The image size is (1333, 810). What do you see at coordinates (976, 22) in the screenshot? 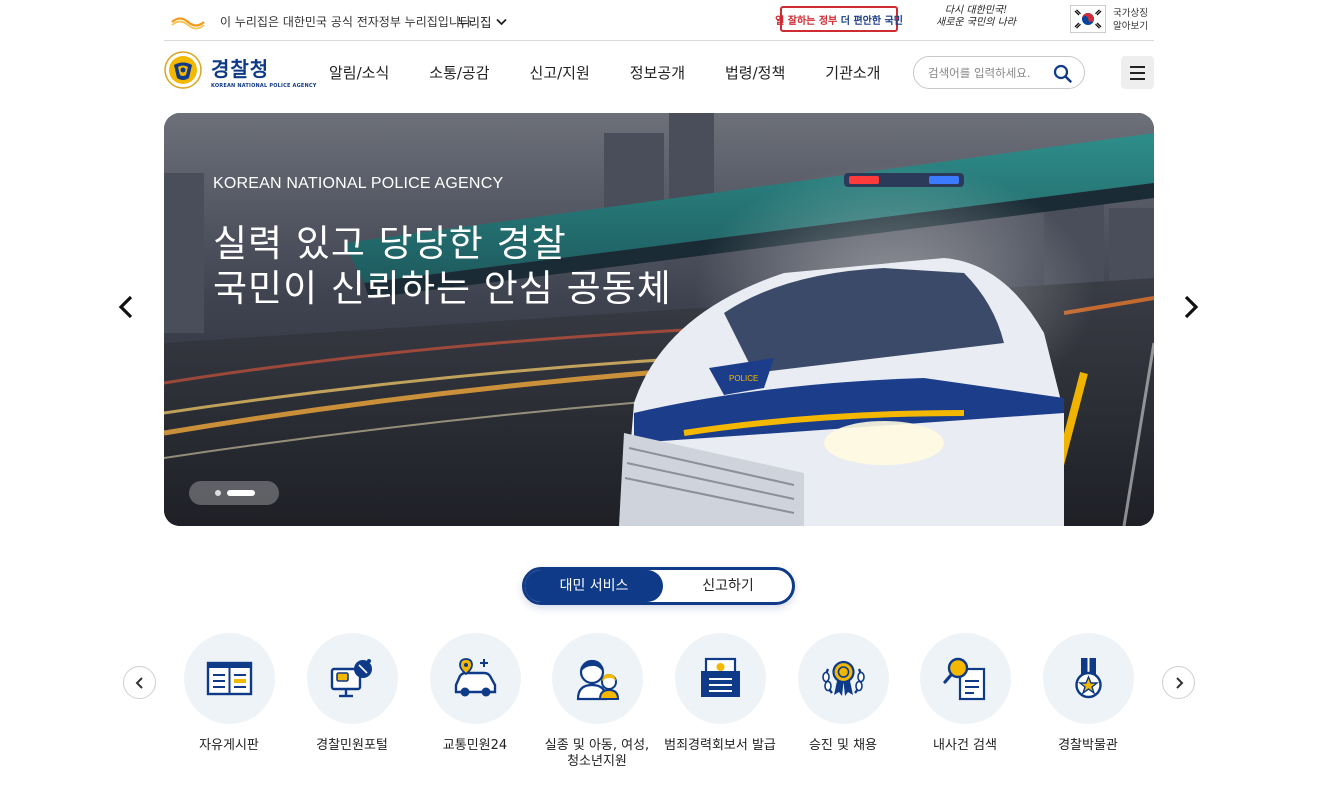
I see `slogan2-line2: 새로운 국민의 나라` at bounding box center [976, 22].